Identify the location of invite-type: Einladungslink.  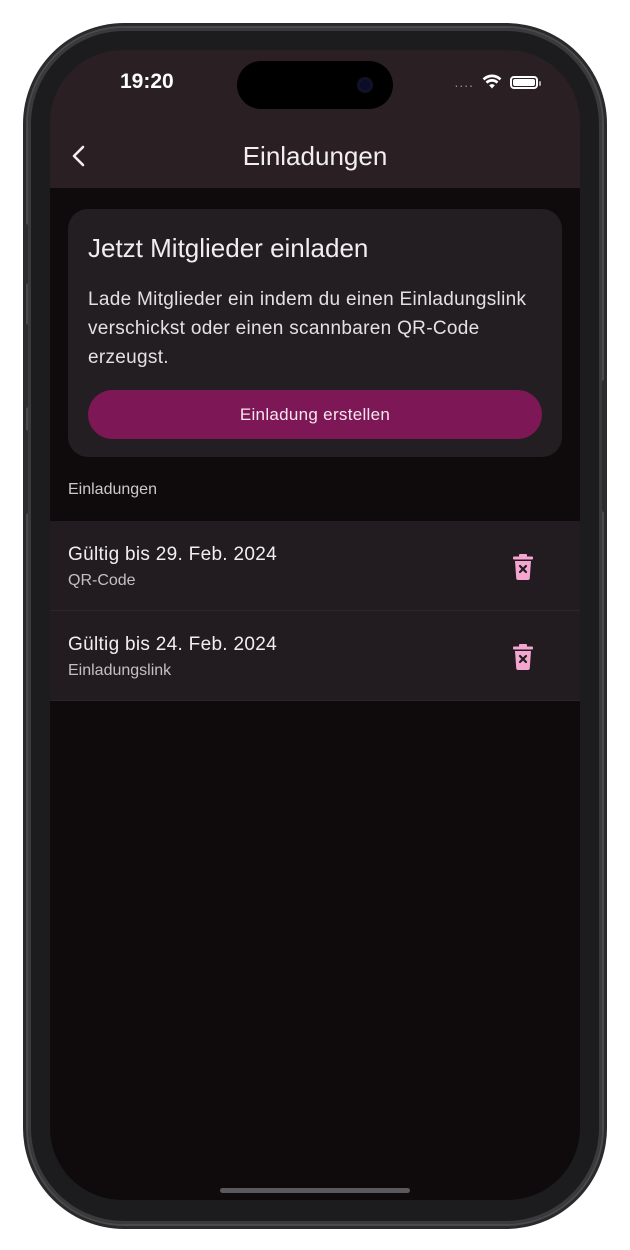
(120, 670).